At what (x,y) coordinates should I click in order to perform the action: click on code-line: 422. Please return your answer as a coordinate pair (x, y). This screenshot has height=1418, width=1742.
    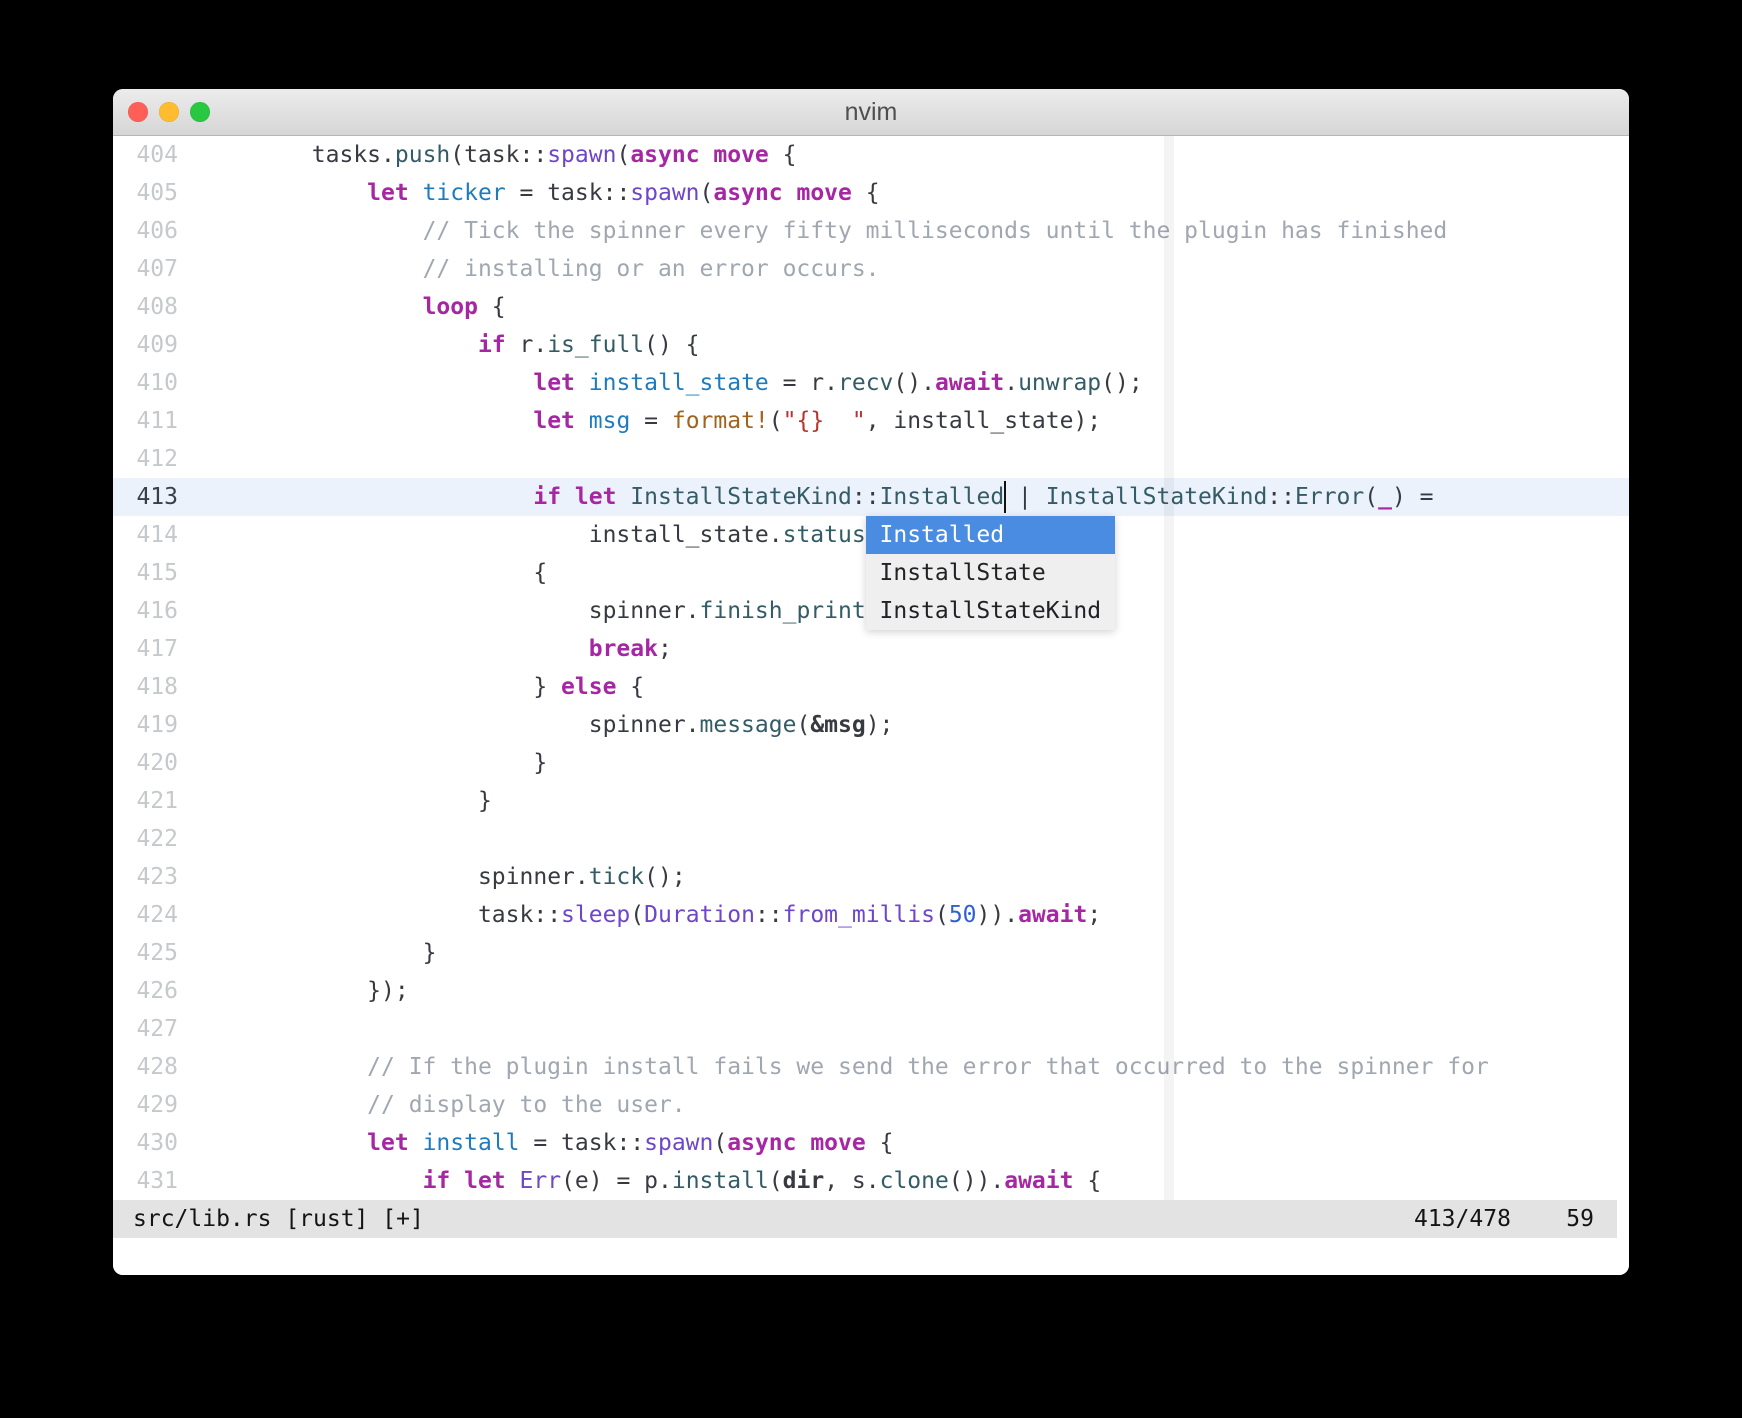
    Looking at the image, I should click on (871, 839).